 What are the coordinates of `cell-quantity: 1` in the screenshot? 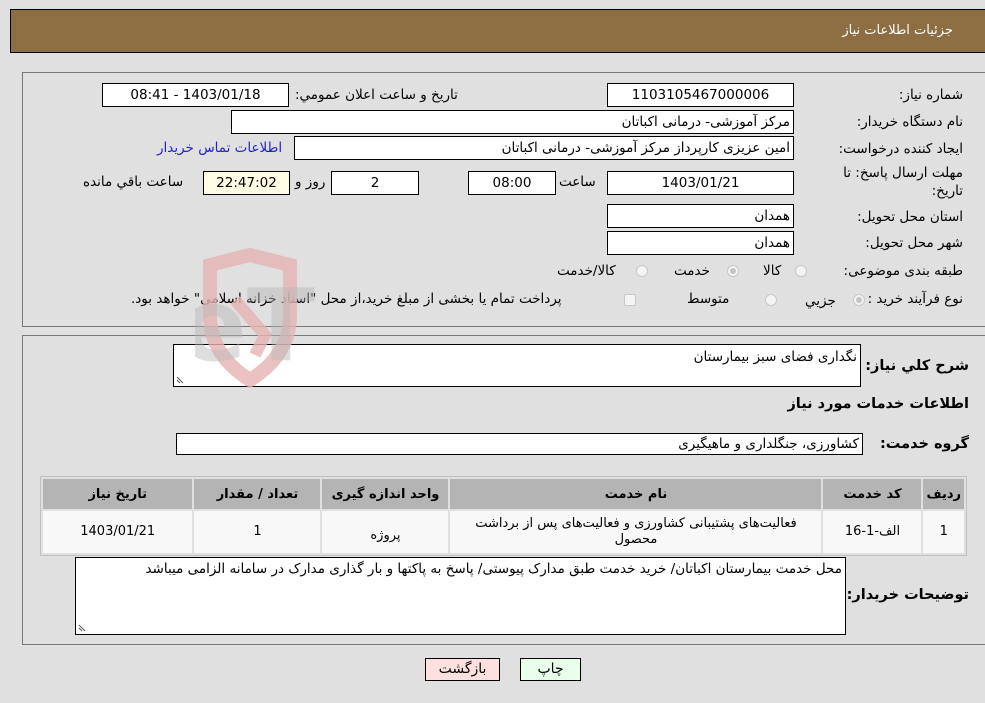 It's located at (257, 532).